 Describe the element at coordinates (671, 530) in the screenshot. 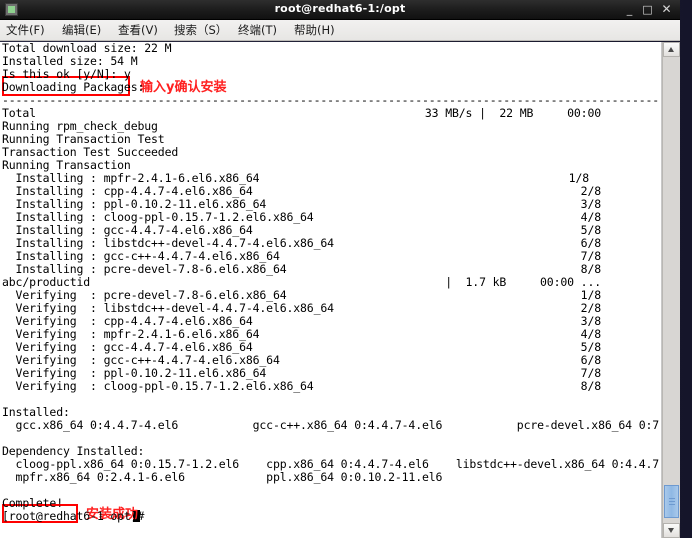

I see `scroll-down-arrow-icon` at that location.